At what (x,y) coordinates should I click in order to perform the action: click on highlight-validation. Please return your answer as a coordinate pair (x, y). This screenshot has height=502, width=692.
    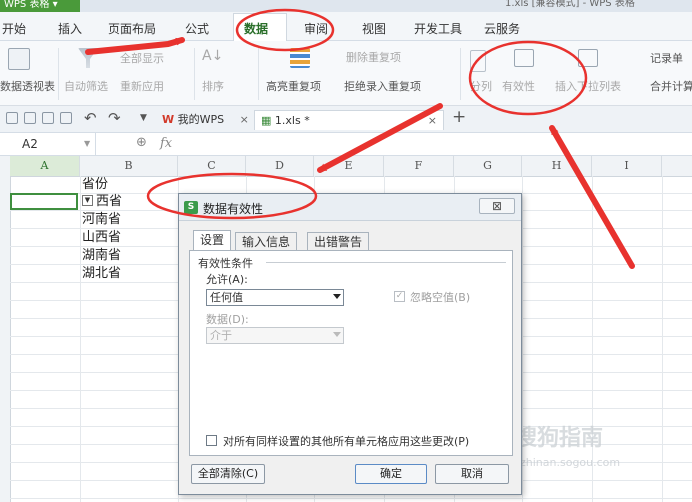
    Looking at the image, I should click on (528, 78).